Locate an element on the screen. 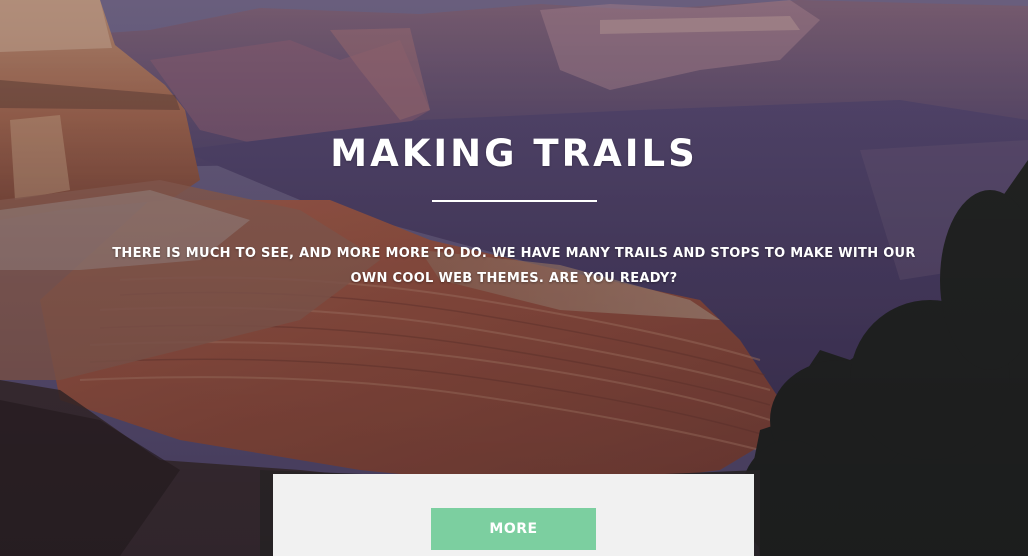  content-panel: MORE is located at coordinates (513, 515).